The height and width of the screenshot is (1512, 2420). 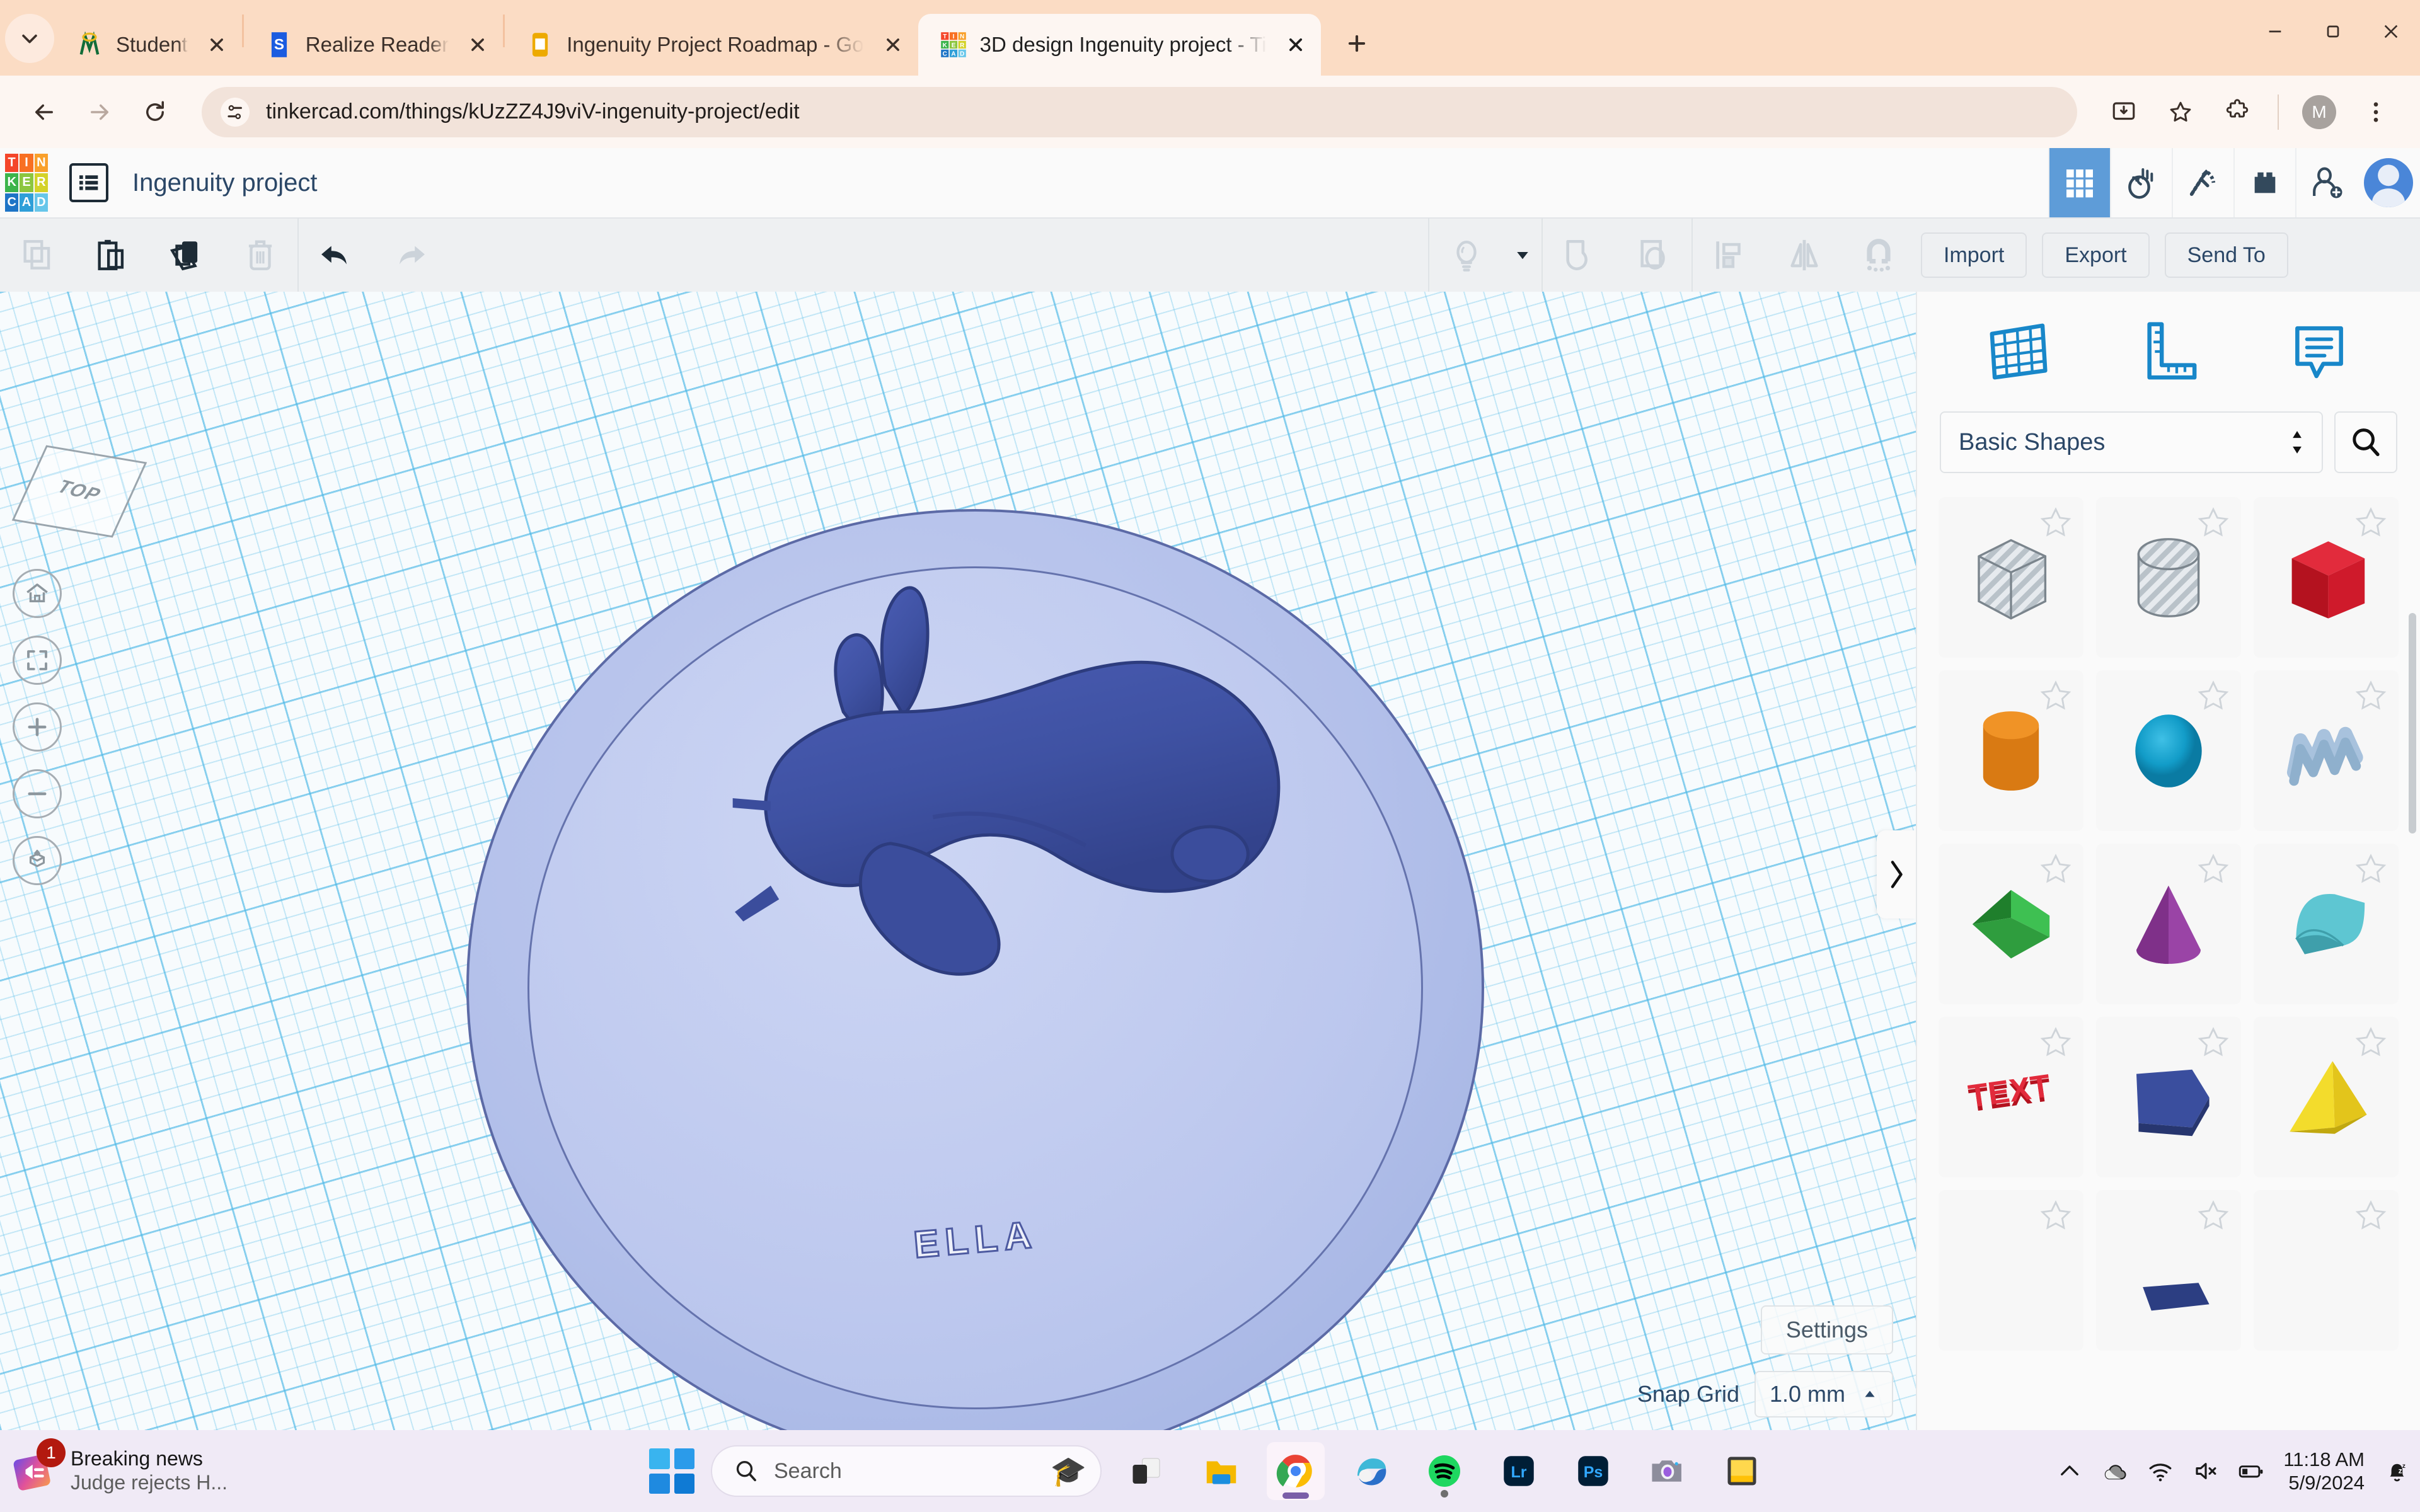 I want to click on settings-button: Settings, so click(x=1827, y=1329).